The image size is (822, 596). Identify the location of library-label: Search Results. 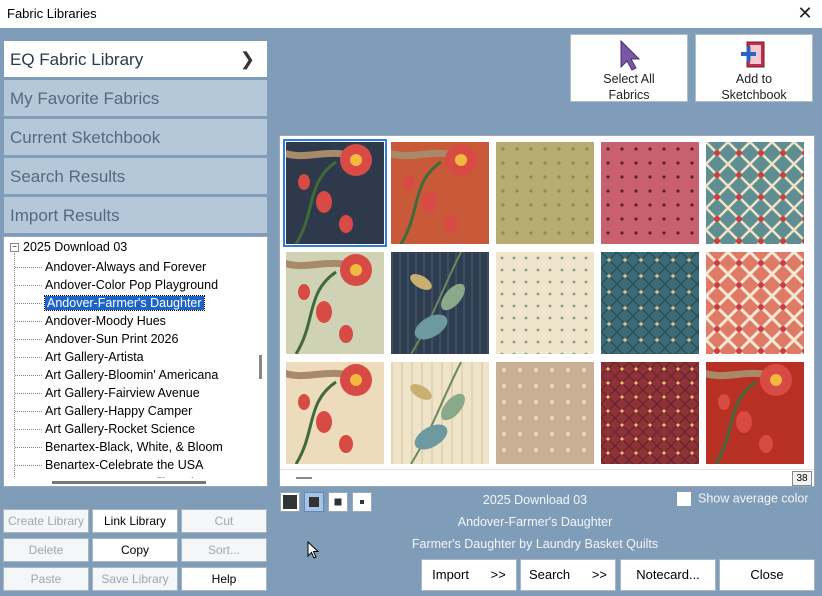
(68, 176).